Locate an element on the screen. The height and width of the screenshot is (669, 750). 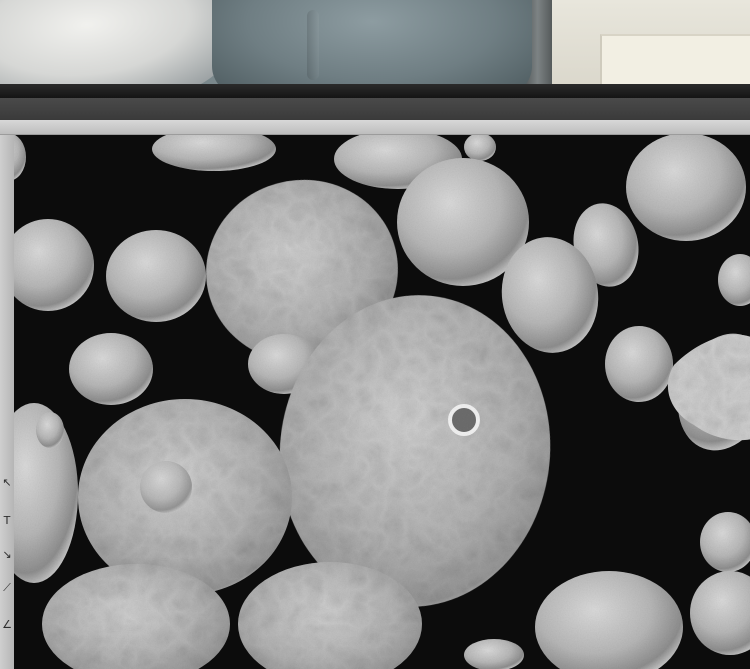
person-shirt is located at coordinates (372, 48).